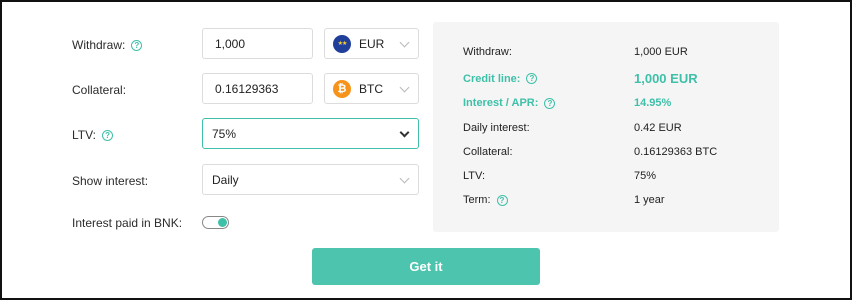 The width and height of the screenshot is (852, 300). I want to click on summary-collateral-value: 0.16129363 BTC, so click(676, 152).